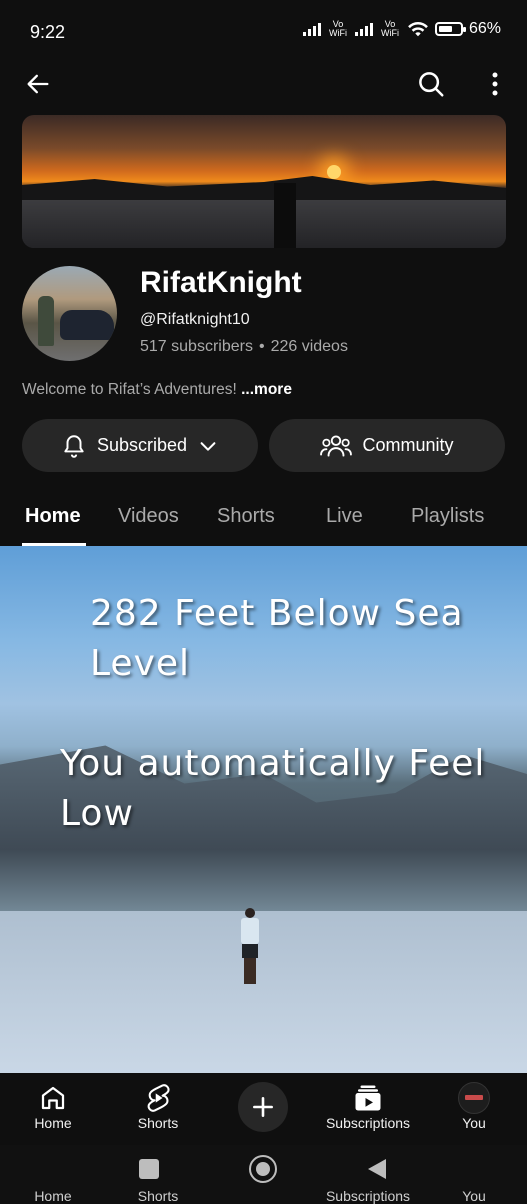 This screenshot has width=527, height=1204. Describe the element at coordinates (264, 189) in the screenshot. I see `banner-hills` at that location.